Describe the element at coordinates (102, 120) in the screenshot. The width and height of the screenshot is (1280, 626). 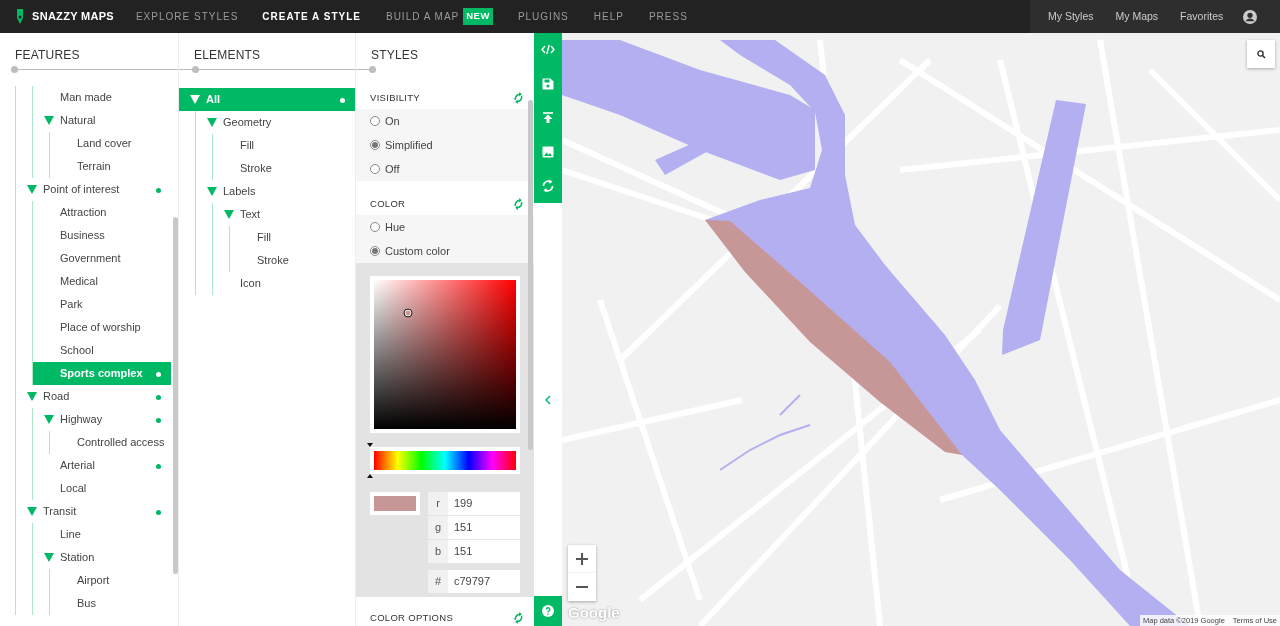
I see `tree-item: Natural` at that location.